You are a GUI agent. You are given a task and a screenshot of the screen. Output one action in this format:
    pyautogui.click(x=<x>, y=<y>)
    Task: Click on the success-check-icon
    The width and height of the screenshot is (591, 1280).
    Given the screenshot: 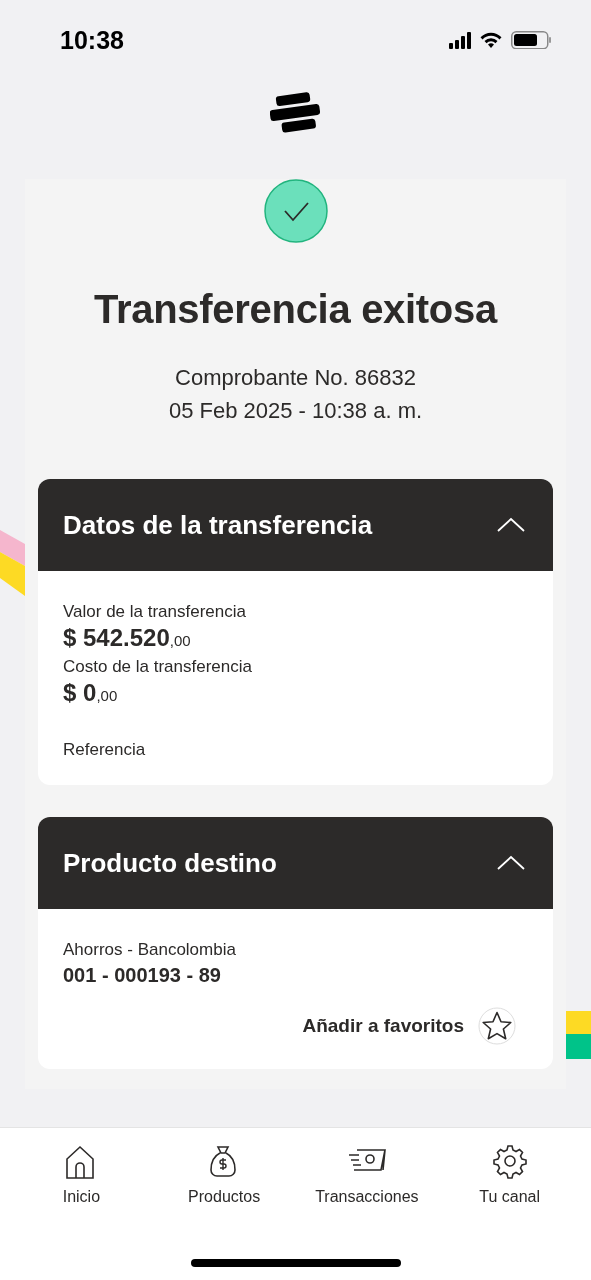 What is the action you would take?
    pyautogui.click(x=295, y=211)
    